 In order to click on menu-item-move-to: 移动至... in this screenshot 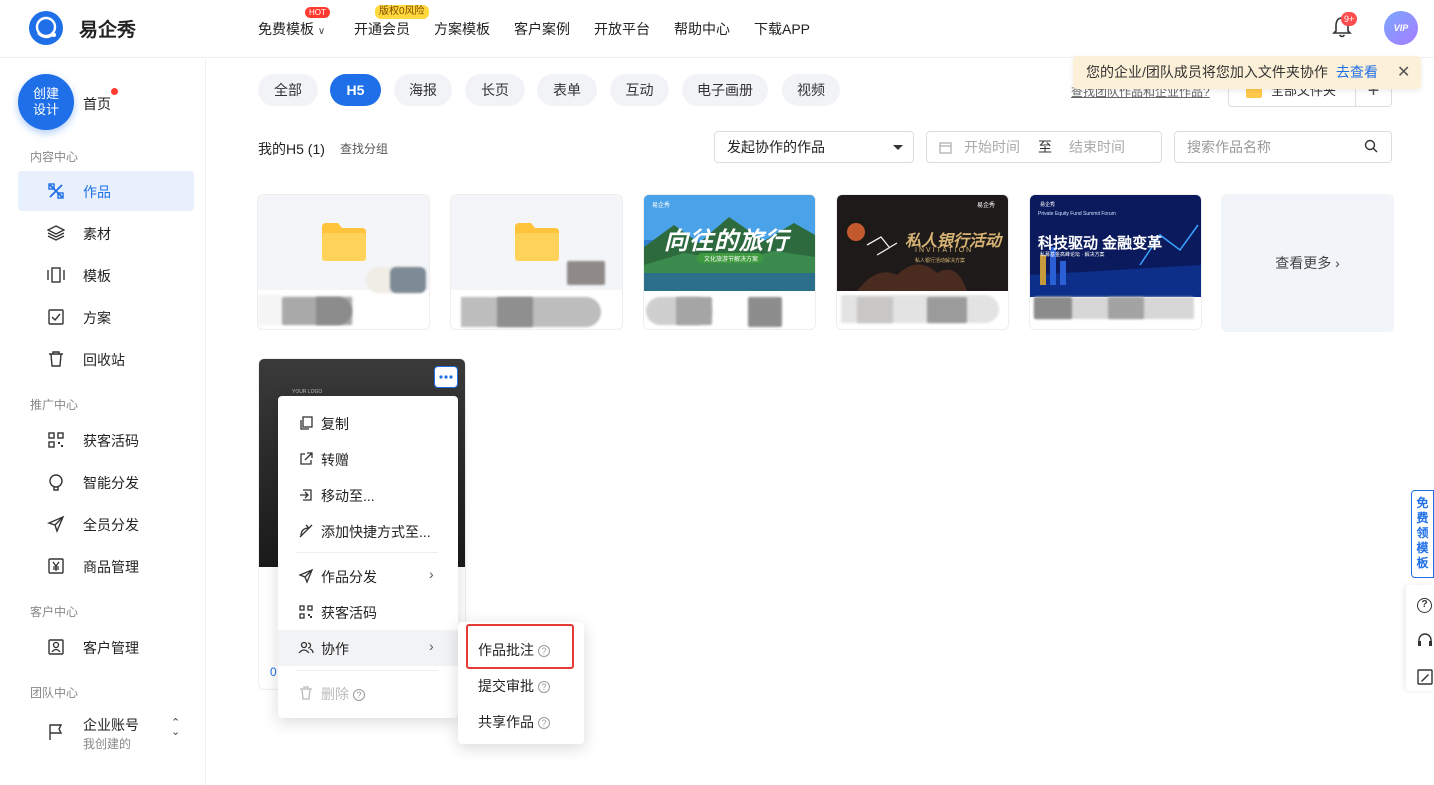, I will do `click(368, 495)`.